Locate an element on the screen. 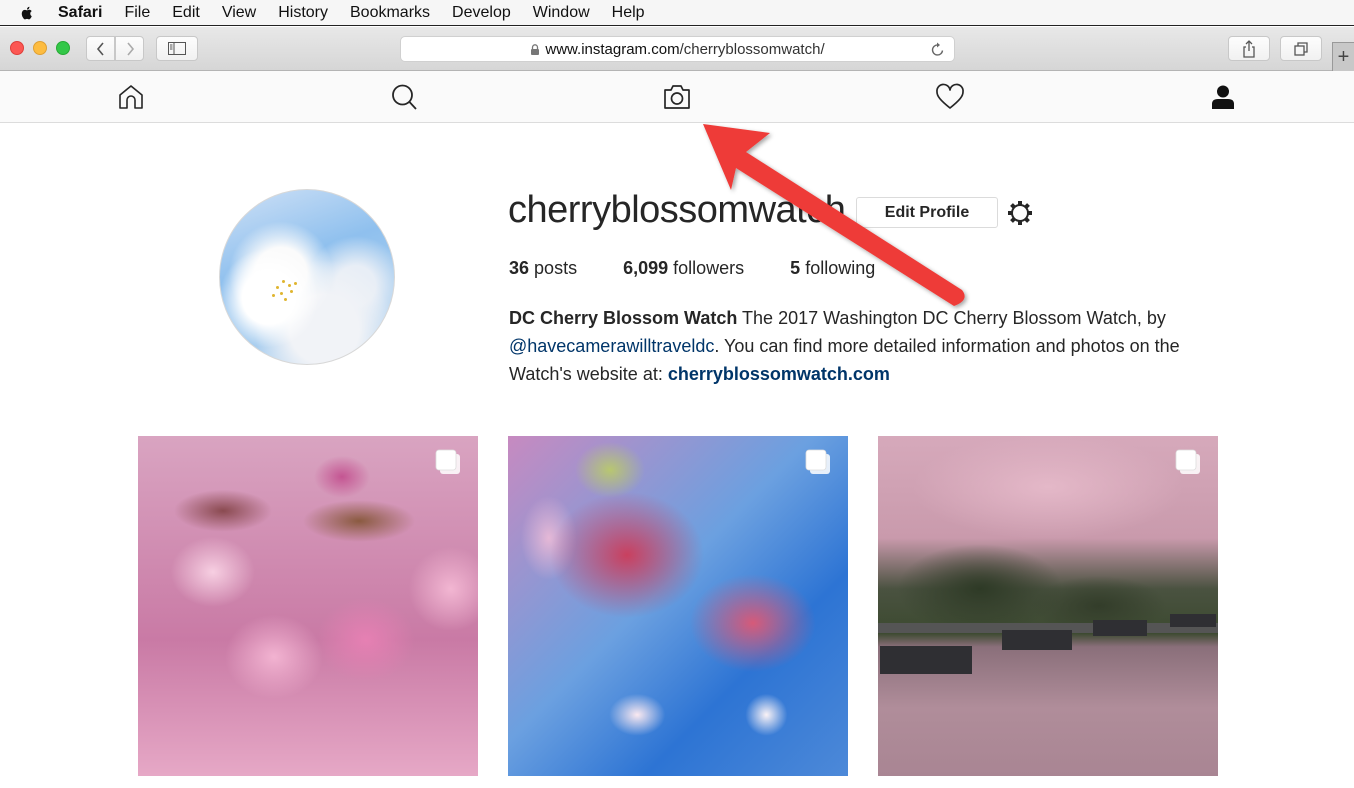  new-tab-button: + is located at coordinates (1343, 56).